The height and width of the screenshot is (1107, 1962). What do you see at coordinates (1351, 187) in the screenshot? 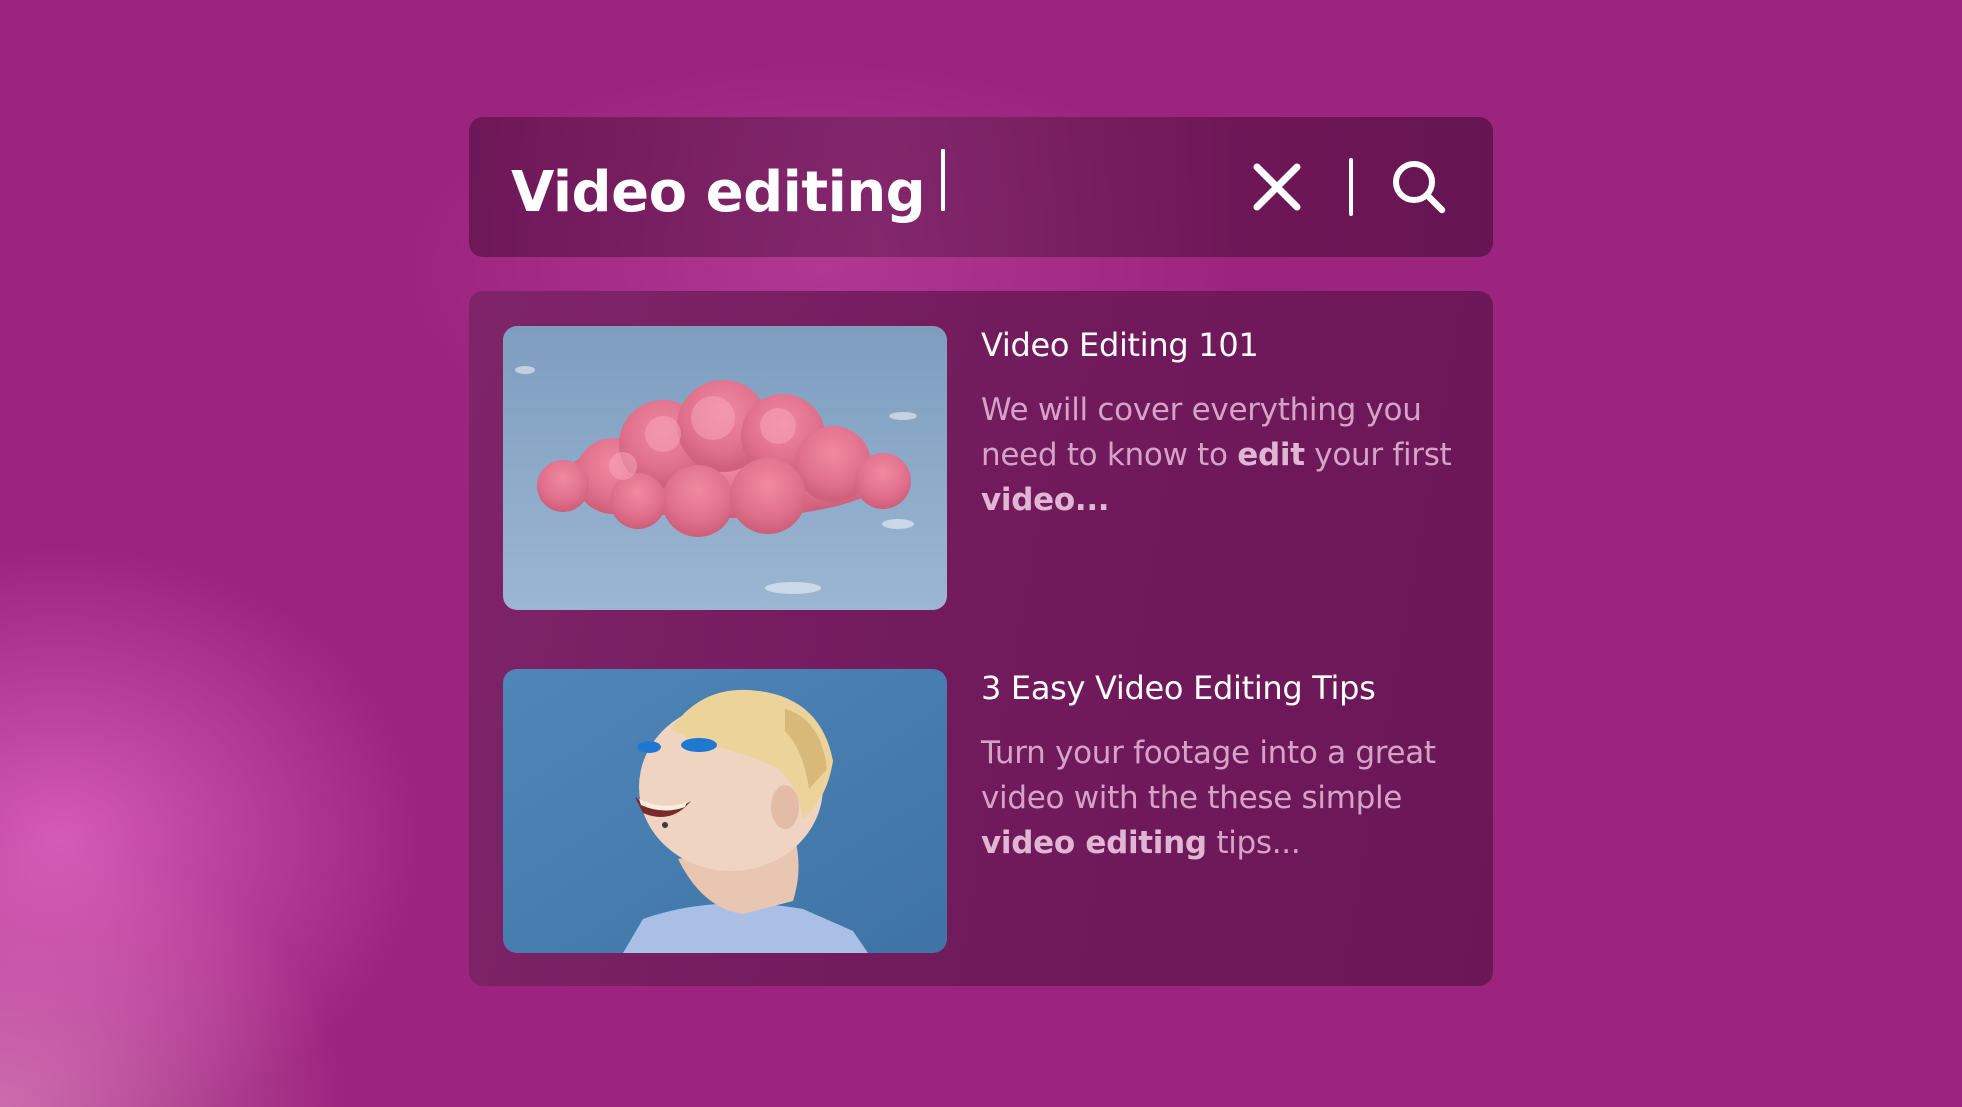
I see `search-divider` at bounding box center [1351, 187].